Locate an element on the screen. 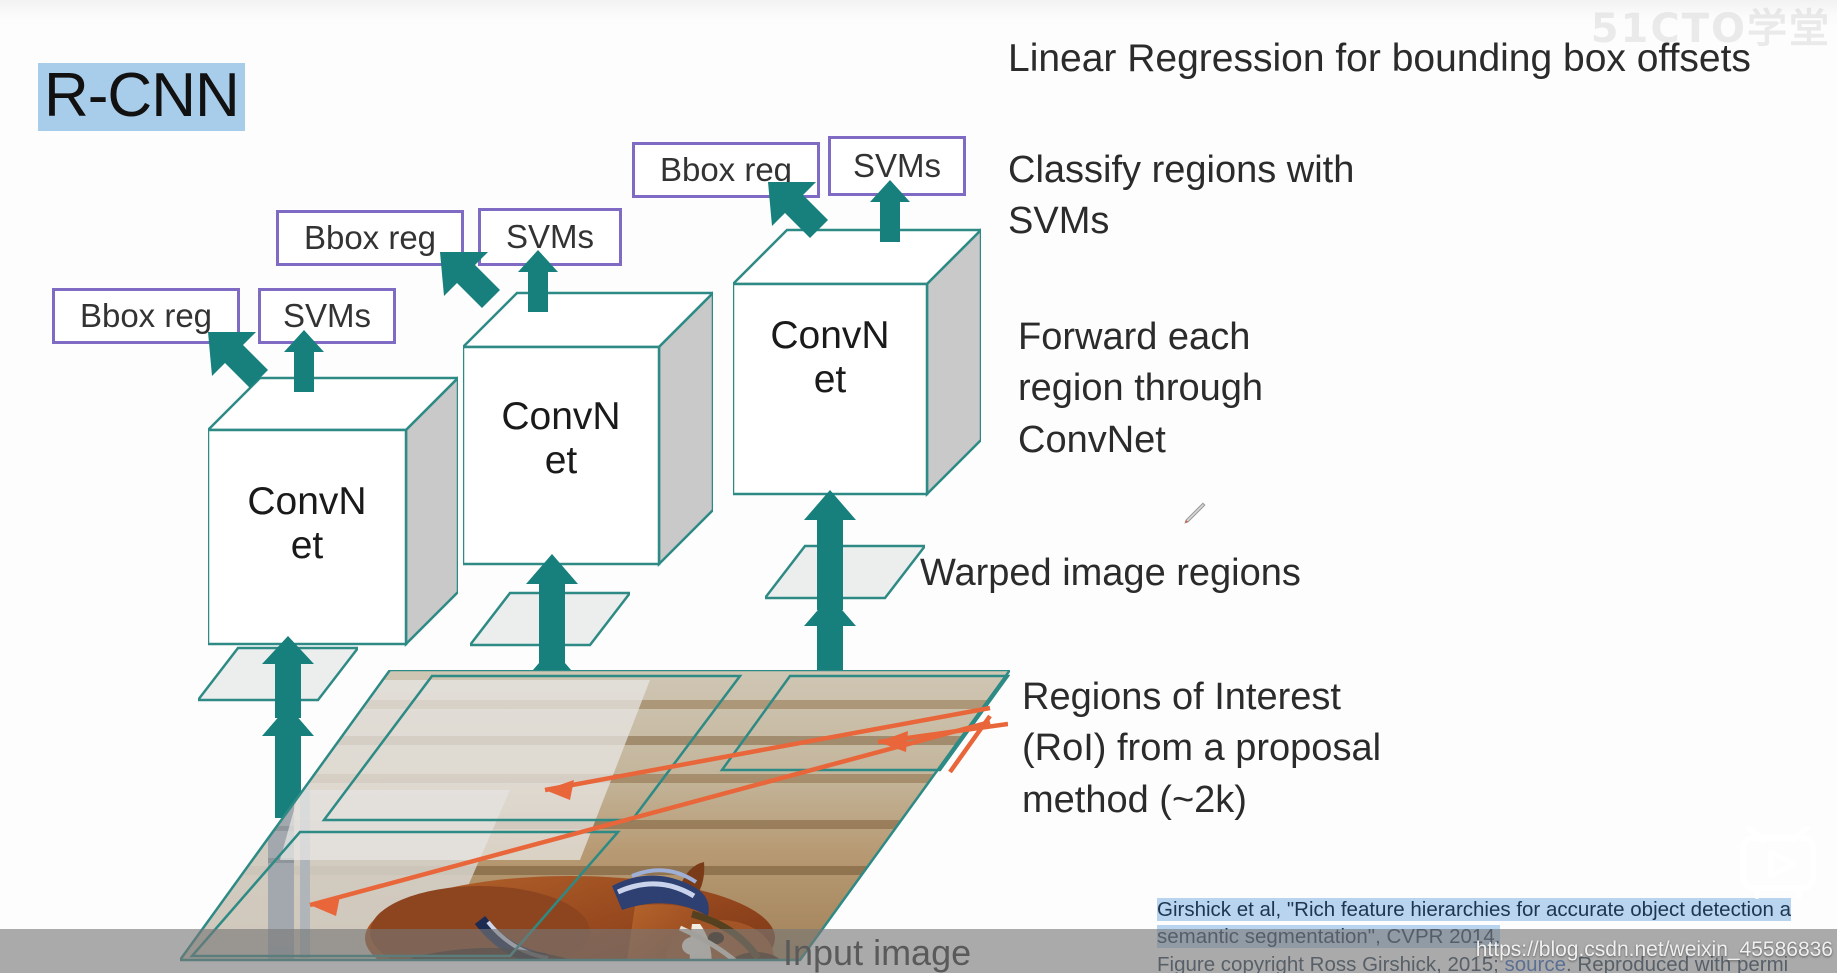  convnet-cube-3: ConvNet is located at coordinates (857, 361).